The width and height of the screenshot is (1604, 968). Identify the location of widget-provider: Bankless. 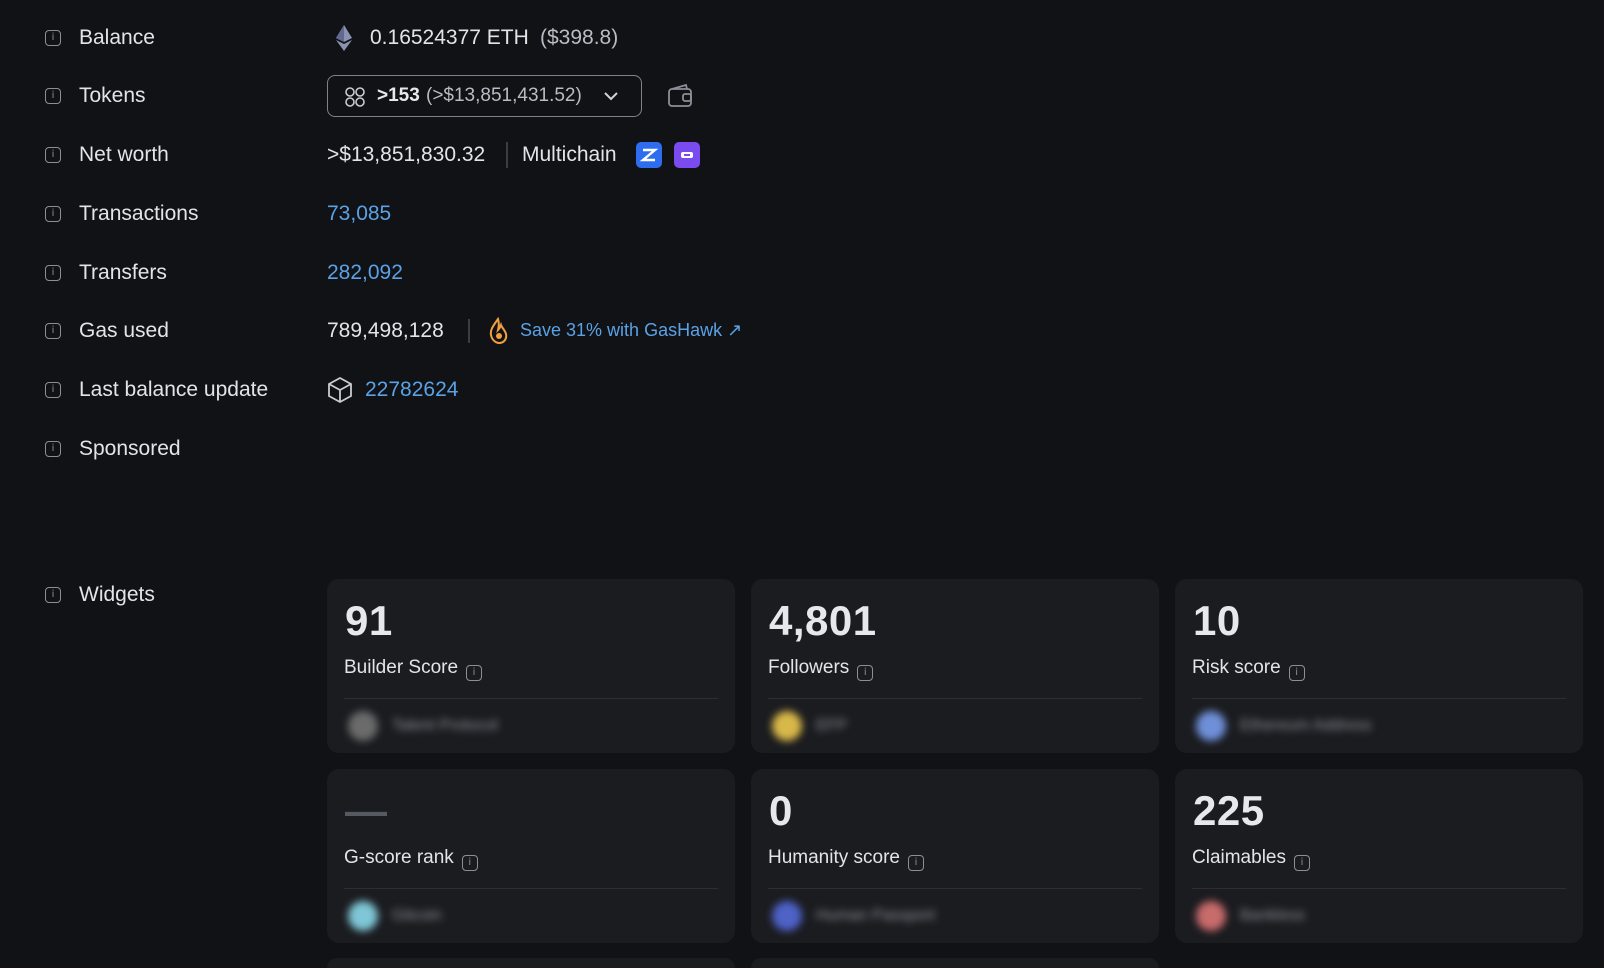
(1322, 916).